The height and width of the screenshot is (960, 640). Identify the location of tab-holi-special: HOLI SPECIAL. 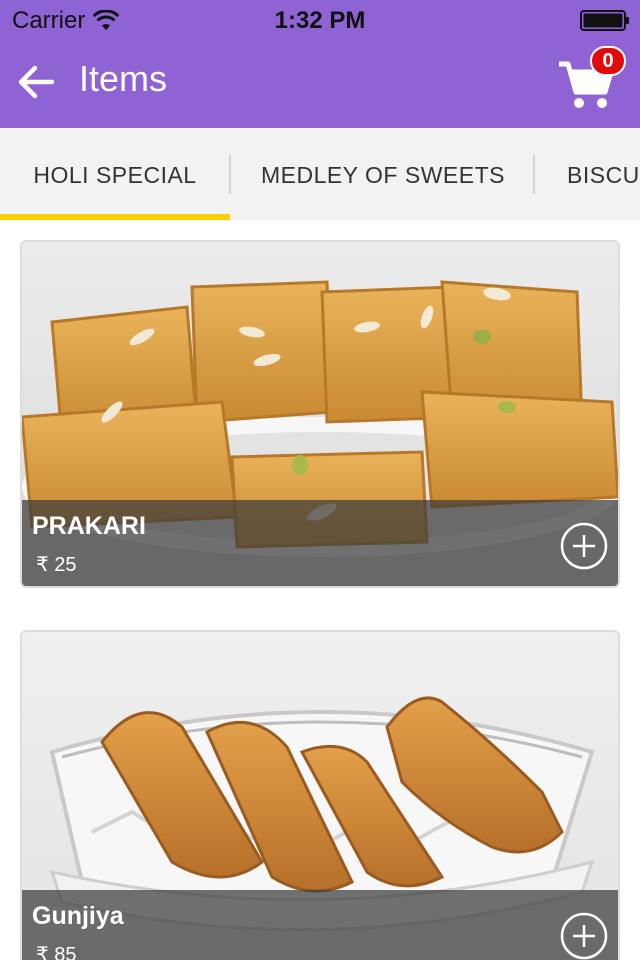
(115, 174).